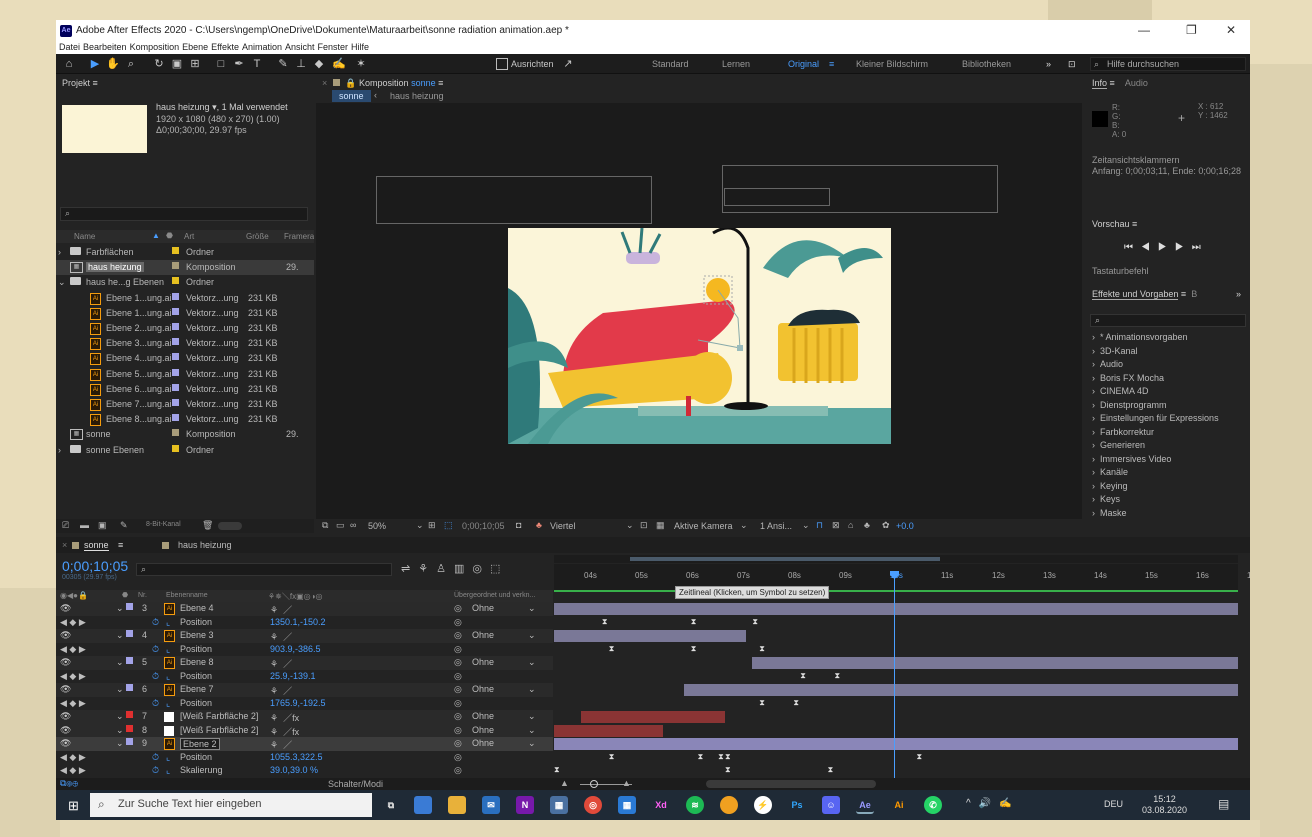  I want to click on layer-label-swatch, so click(129, 687).